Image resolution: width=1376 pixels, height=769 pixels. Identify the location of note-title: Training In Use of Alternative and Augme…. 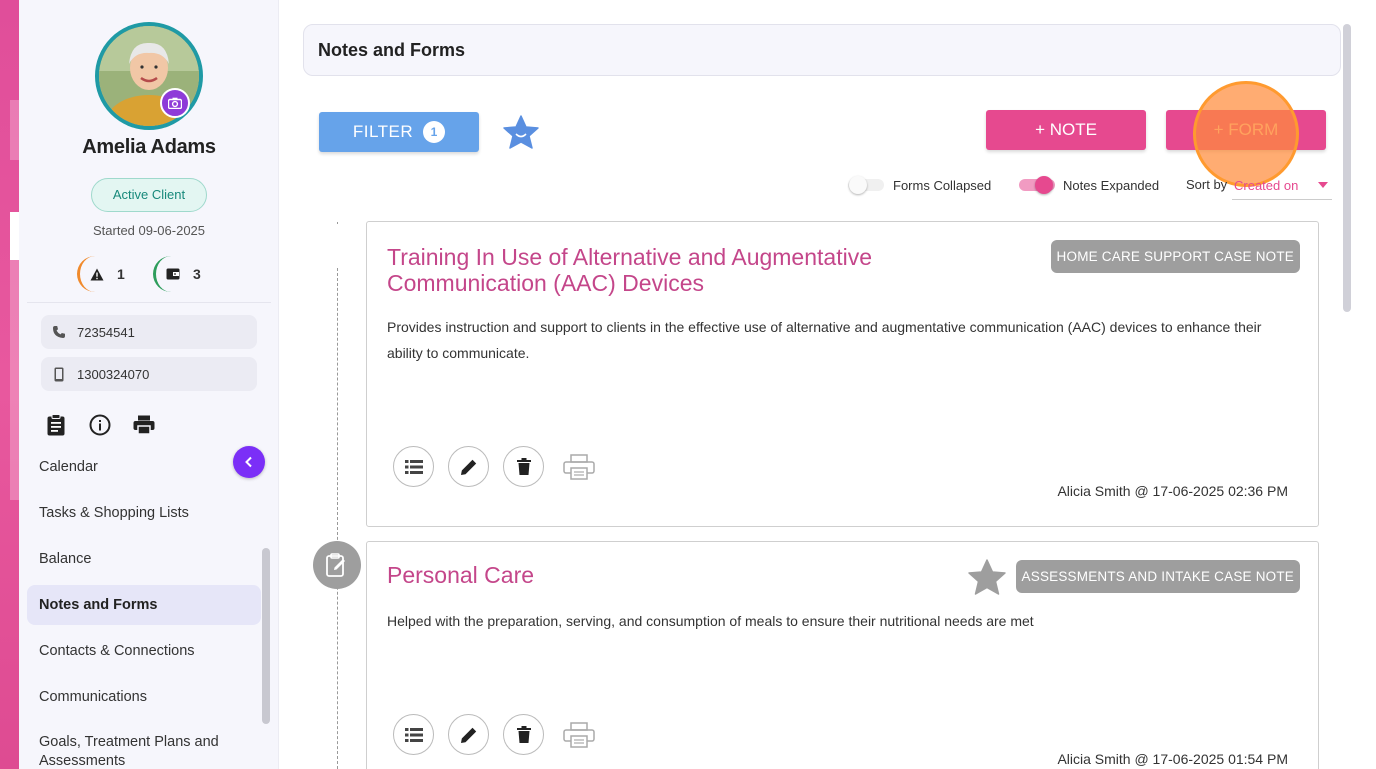
(707, 270).